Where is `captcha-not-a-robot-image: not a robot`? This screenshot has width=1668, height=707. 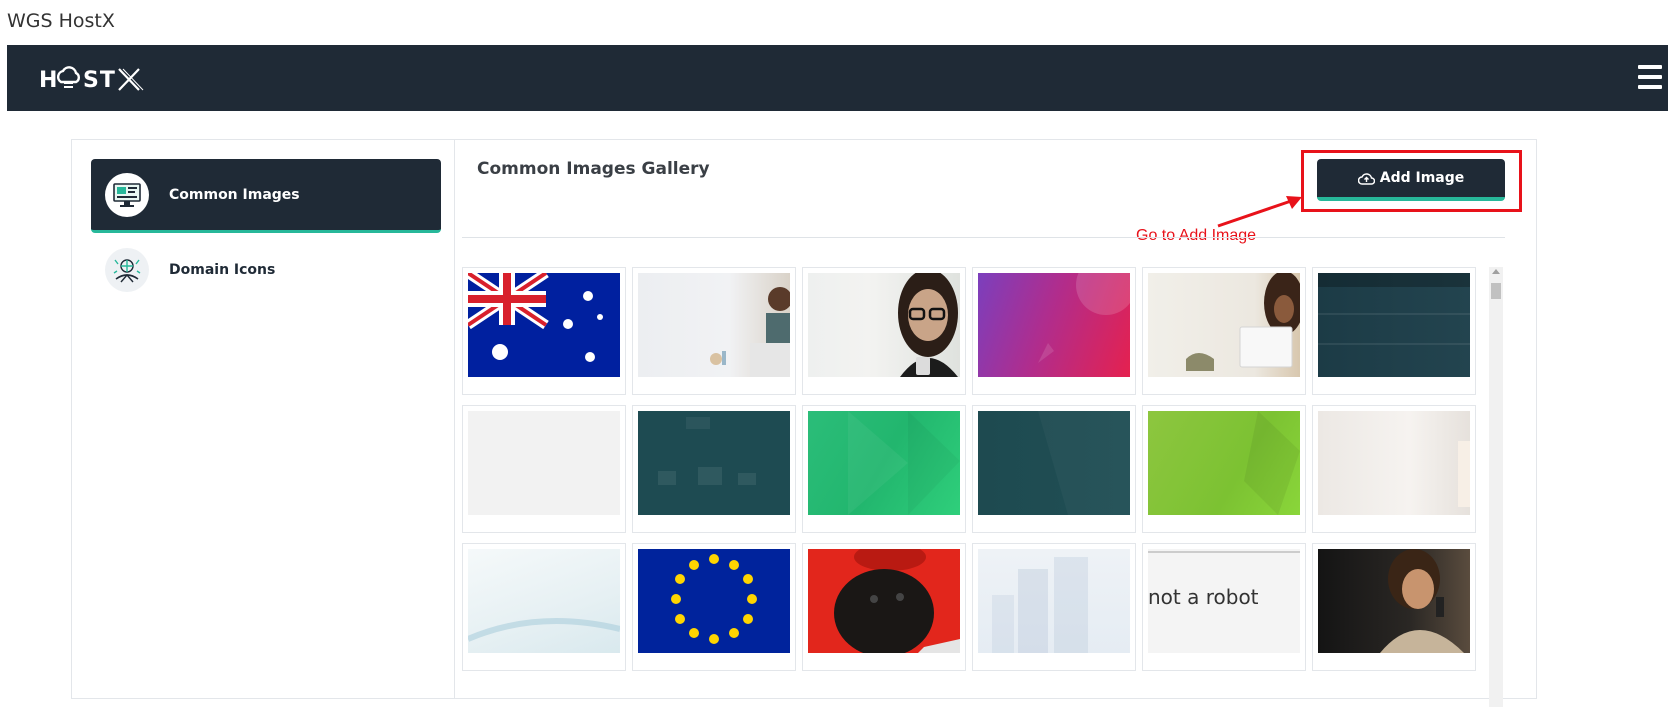
captcha-not-a-robot-image: not a robot is located at coordinates (1224, 601).